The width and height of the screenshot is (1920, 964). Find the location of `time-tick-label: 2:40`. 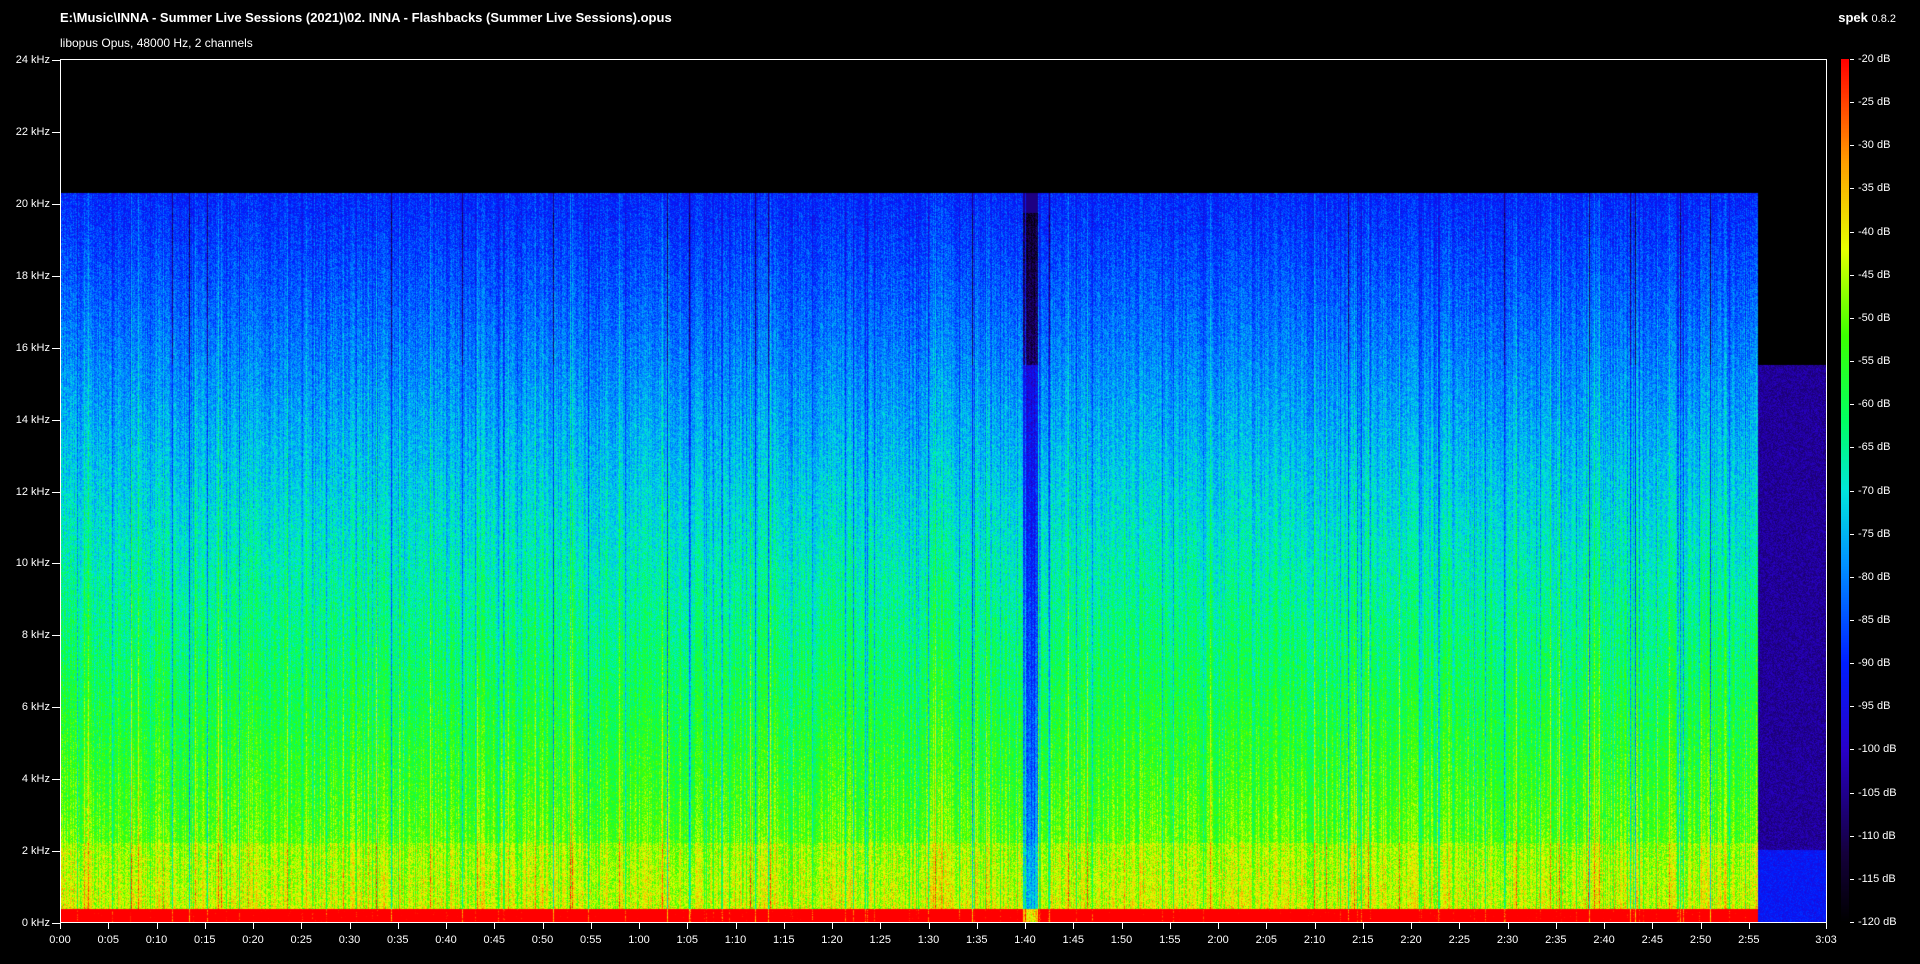

time-tick-label: 2:40 is located at coordinates (1604, 940).